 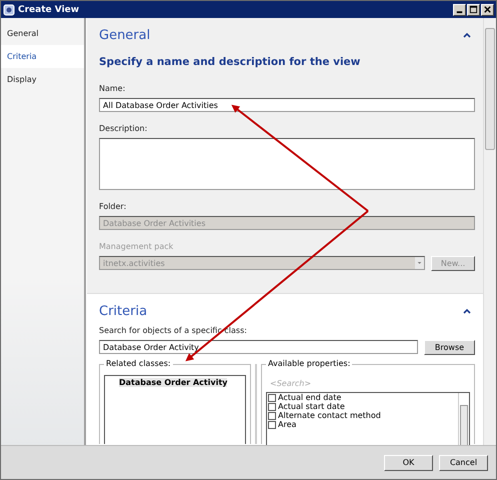 I want to click on maximize-icon, so click(x=473, y=9).